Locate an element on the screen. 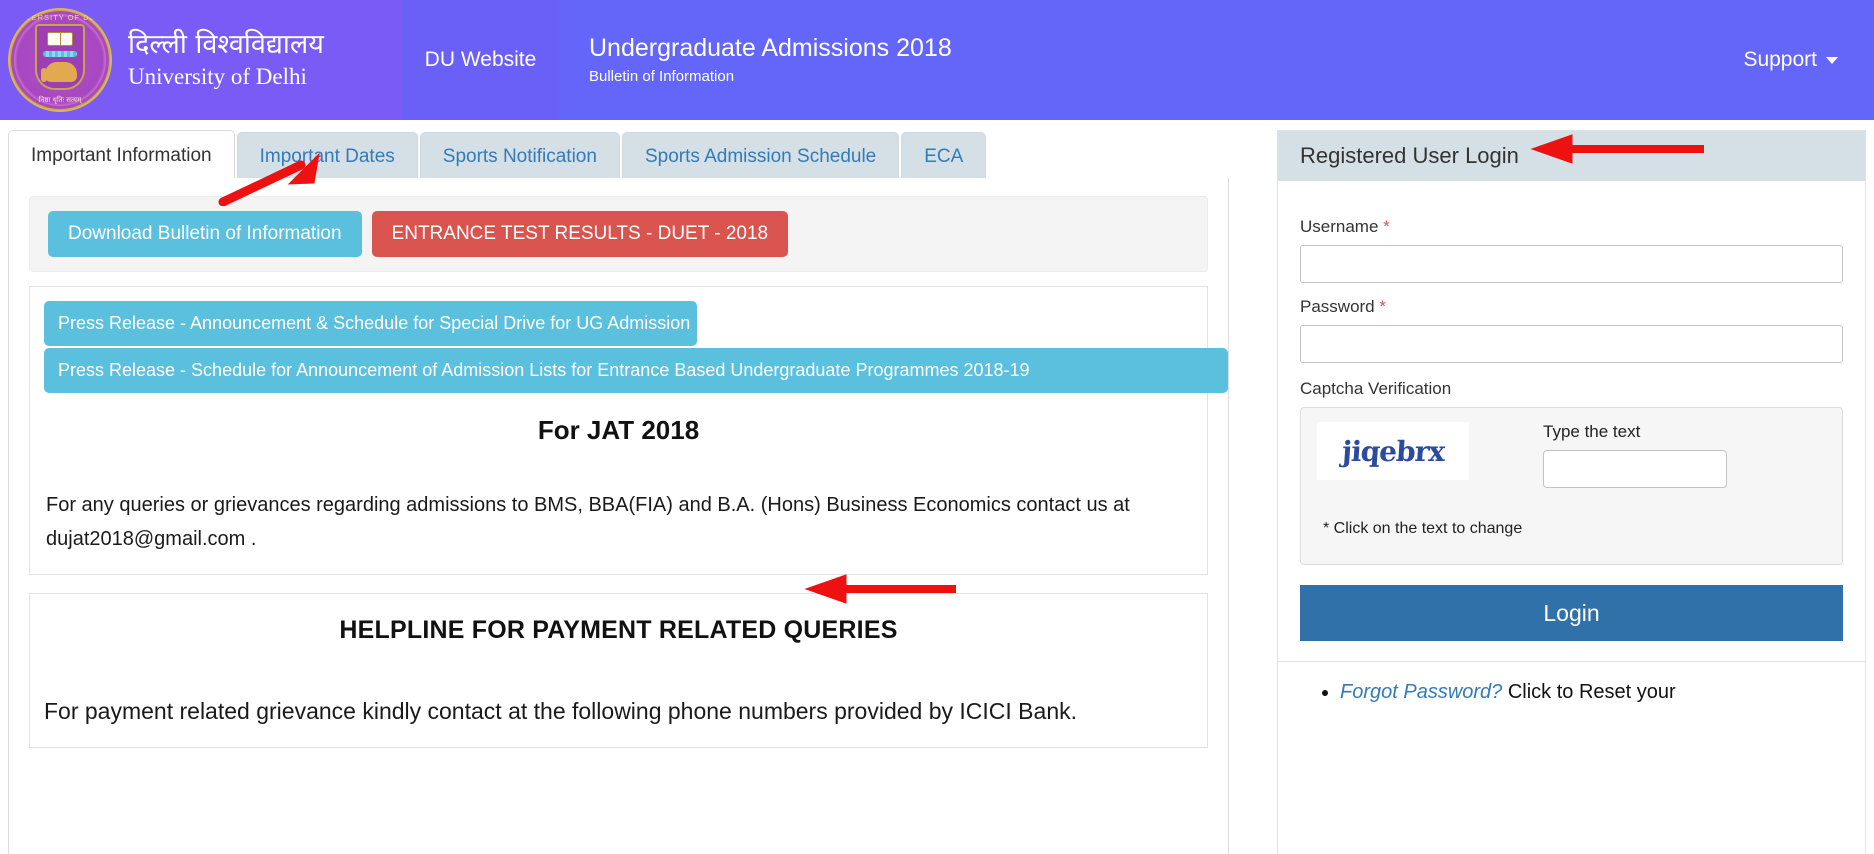  password-required-asterisk: * is located at coordinates (1382, 306).